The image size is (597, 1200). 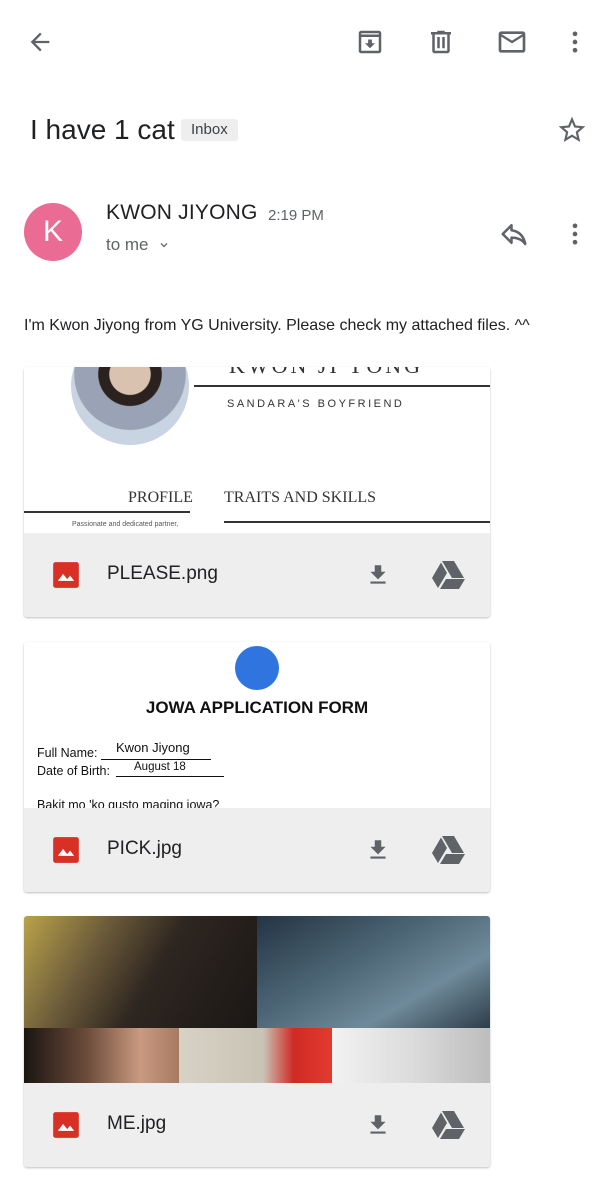 I want to click on full-name-value: Kwon Jiyong, so click(x=153, y=747).